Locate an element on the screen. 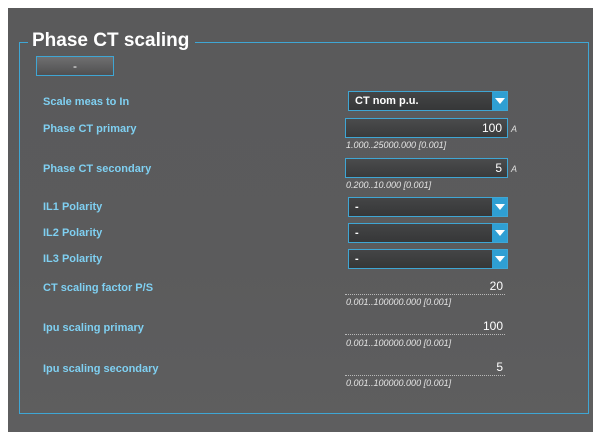  il3-polarity-select: - is located at coordinates (428, 259).